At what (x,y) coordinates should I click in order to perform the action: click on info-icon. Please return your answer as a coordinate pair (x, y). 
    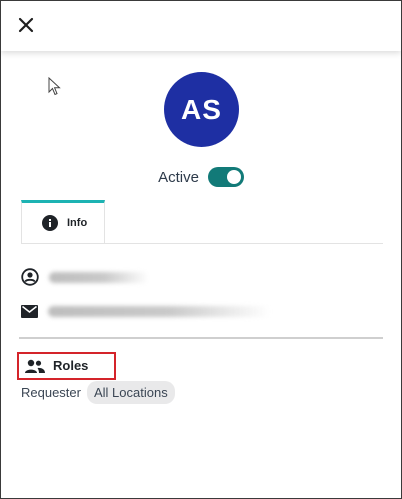
    Looking at the image, I should click on (50, 223).